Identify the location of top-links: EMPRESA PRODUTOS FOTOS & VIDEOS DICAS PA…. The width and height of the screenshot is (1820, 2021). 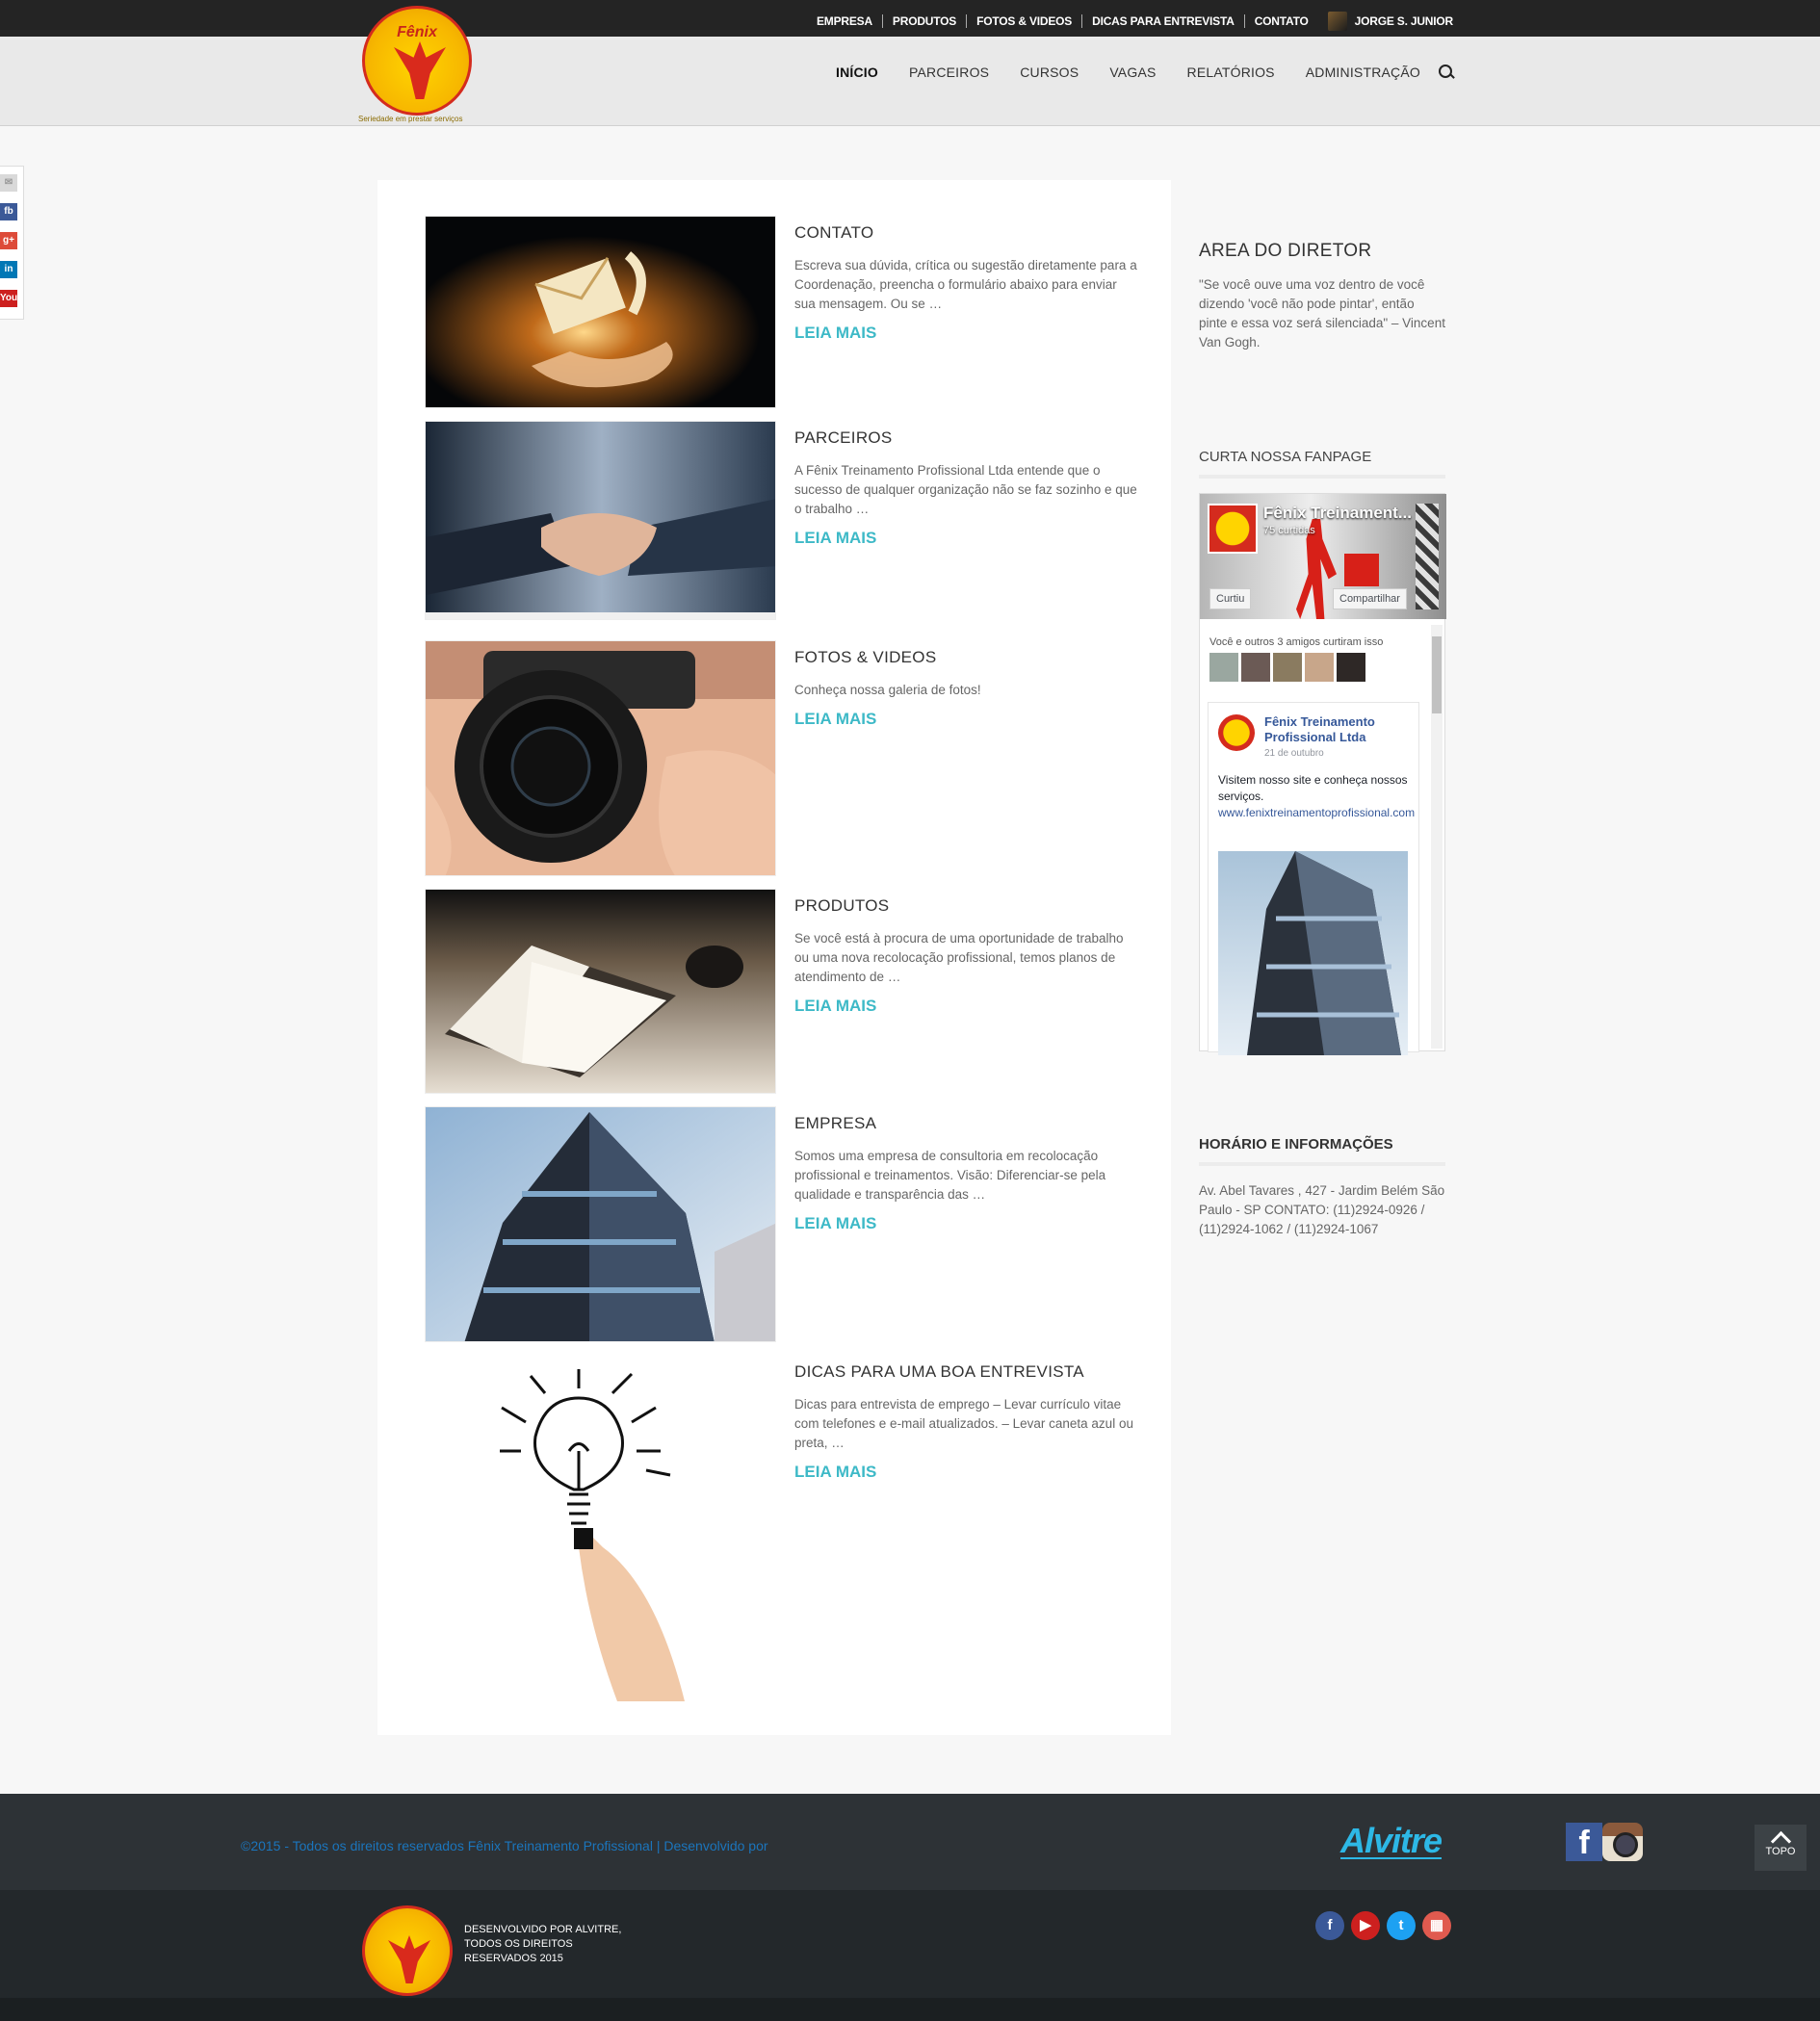
(1130, 22).